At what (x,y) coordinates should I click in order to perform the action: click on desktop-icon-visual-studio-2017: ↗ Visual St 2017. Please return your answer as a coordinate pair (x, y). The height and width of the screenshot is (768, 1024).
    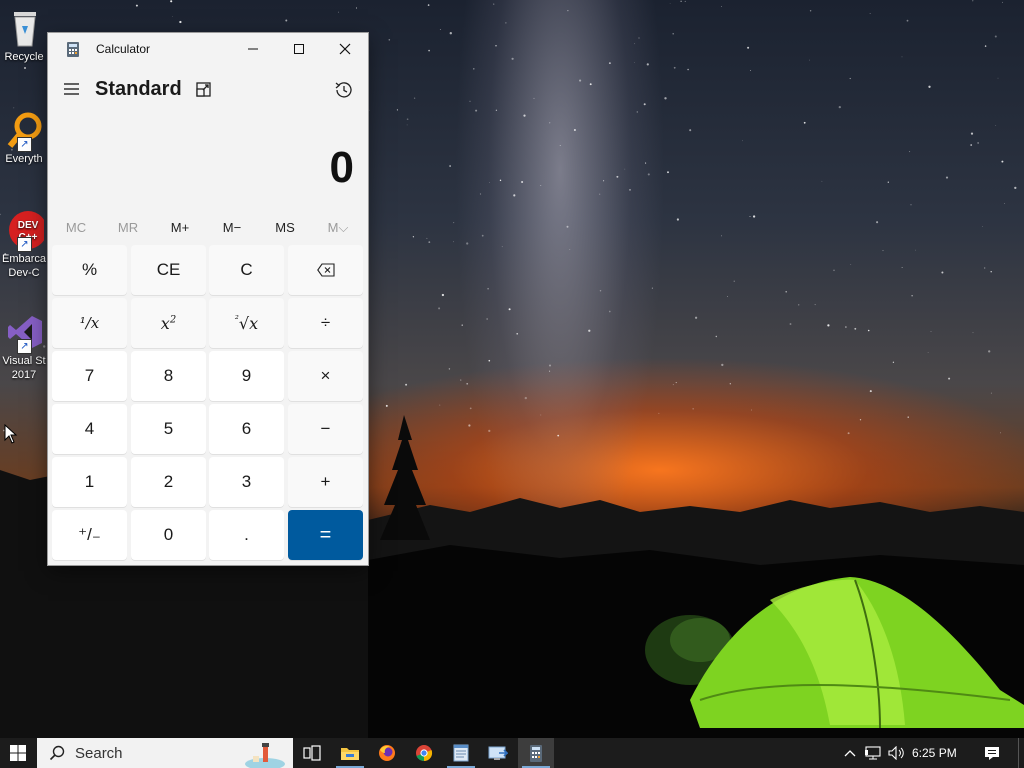
    Looking at the image, I should click on (24, 347).